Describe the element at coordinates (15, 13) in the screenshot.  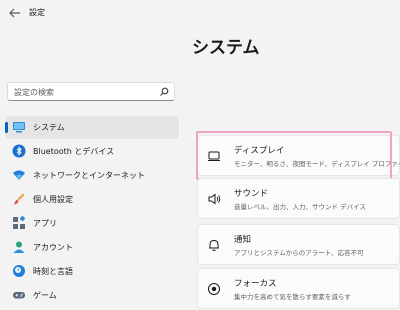
I see `back-arrow-icon` at that location.